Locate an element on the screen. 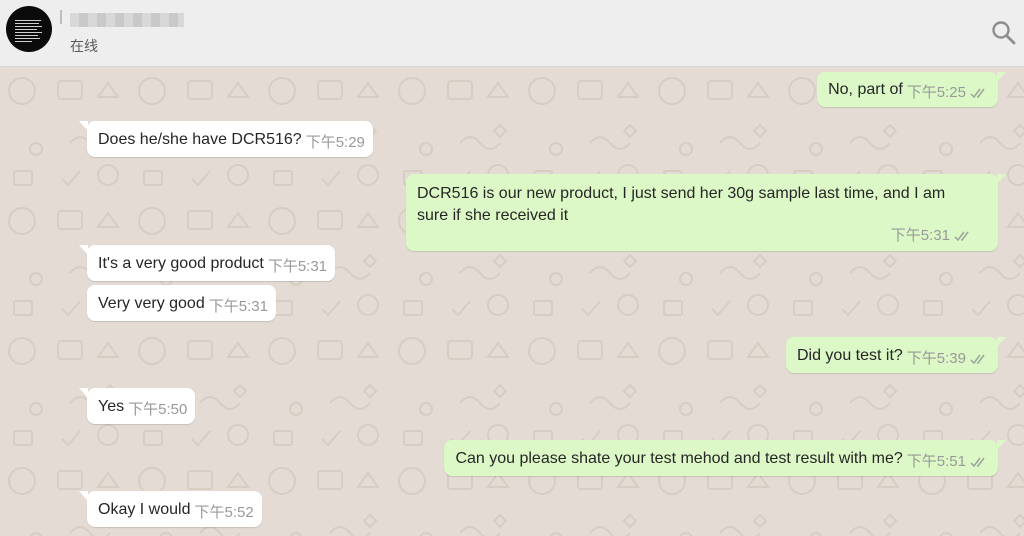 This screenshot has height=536, width=1024. message-incoming: Very very good 下午5:31 is located at coordinates (181, 303).